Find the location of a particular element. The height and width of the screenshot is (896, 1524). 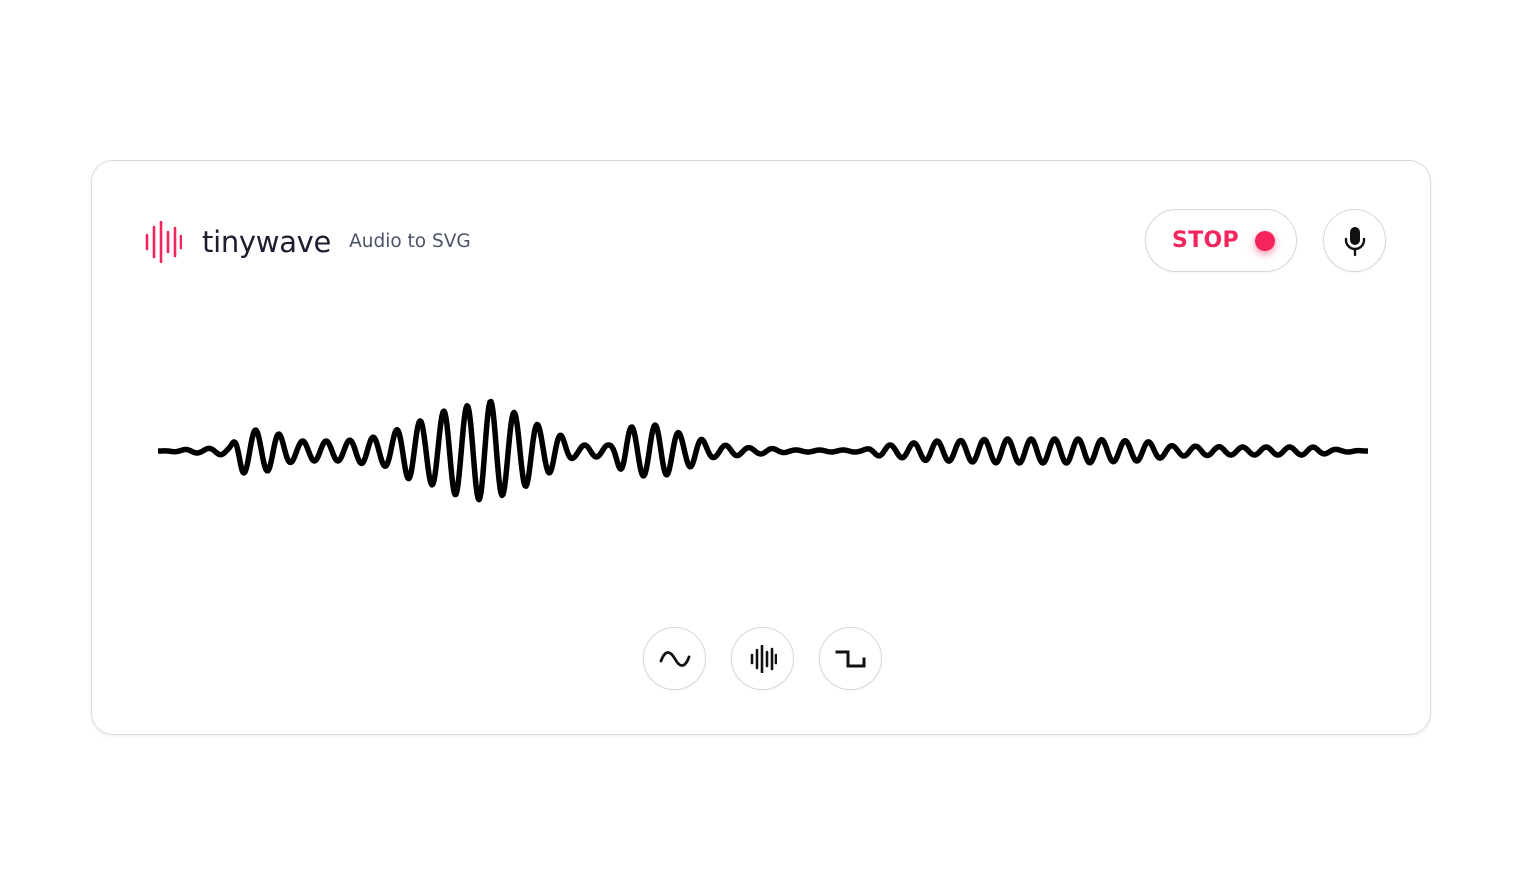

waveform-line is located at coordinates (763, 450).